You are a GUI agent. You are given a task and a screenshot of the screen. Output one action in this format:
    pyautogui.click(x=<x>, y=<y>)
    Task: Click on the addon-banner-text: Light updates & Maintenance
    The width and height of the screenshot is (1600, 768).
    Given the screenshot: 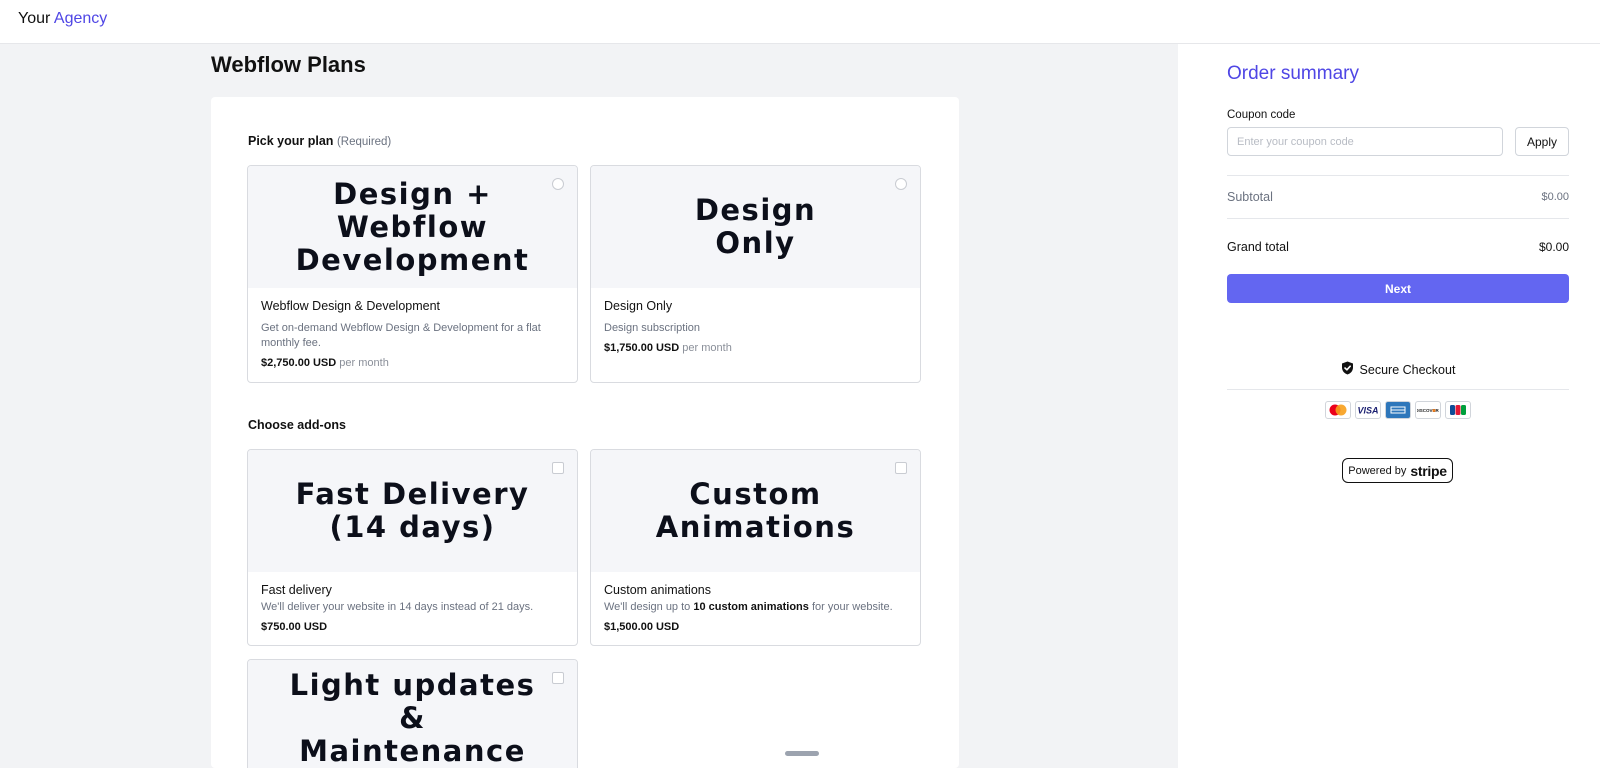 What is the action you would take?
    pyautogui.click(x=412, y=718)
    